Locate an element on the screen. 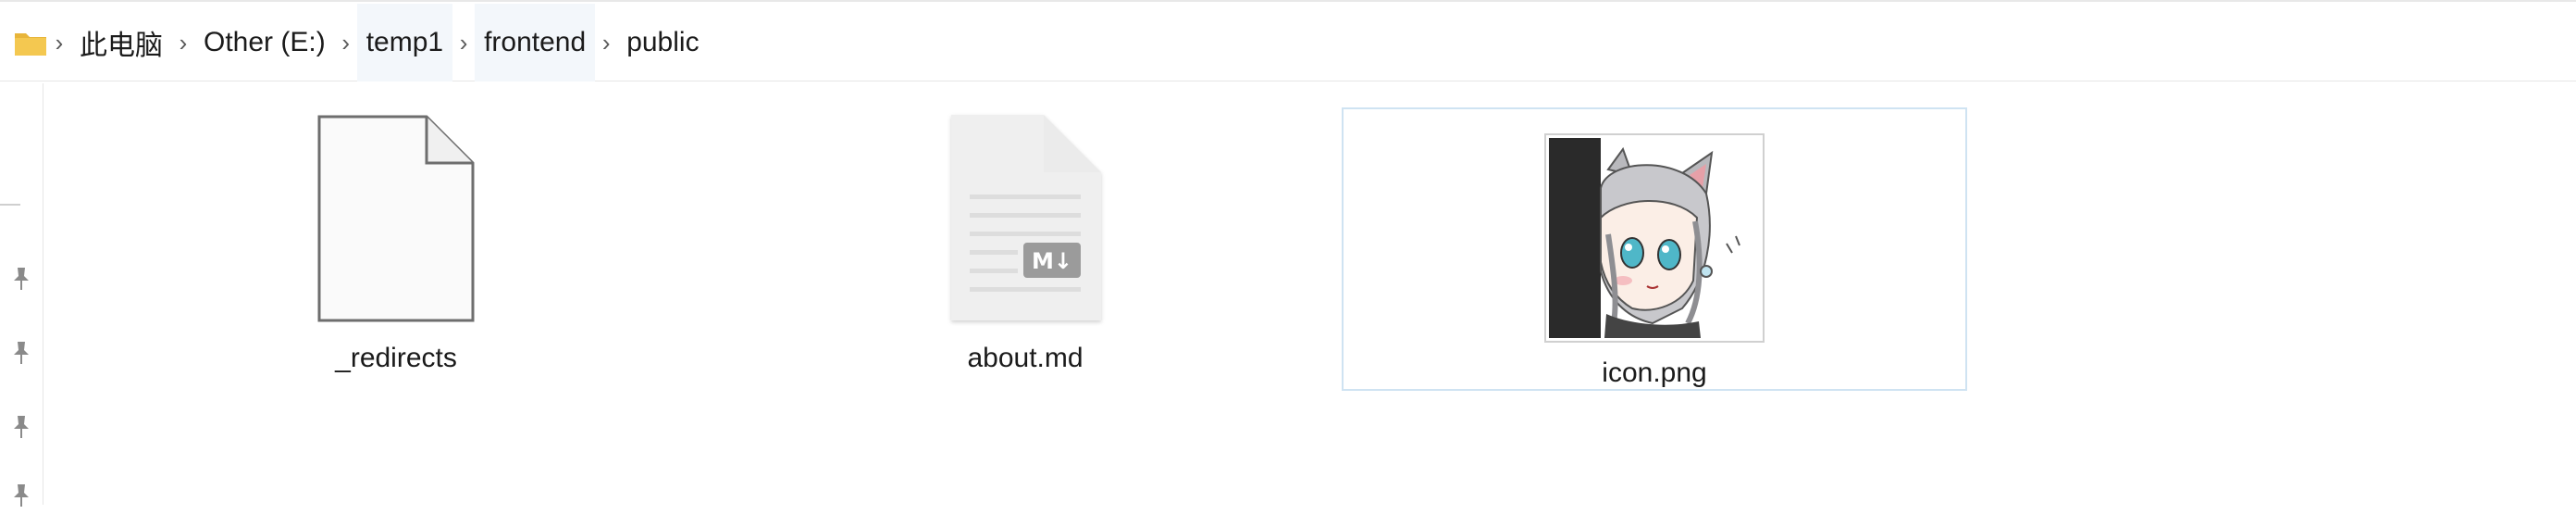 This screenshot has height=514, width=2576. file-name: about.md is located at coordinates (1025, 358).